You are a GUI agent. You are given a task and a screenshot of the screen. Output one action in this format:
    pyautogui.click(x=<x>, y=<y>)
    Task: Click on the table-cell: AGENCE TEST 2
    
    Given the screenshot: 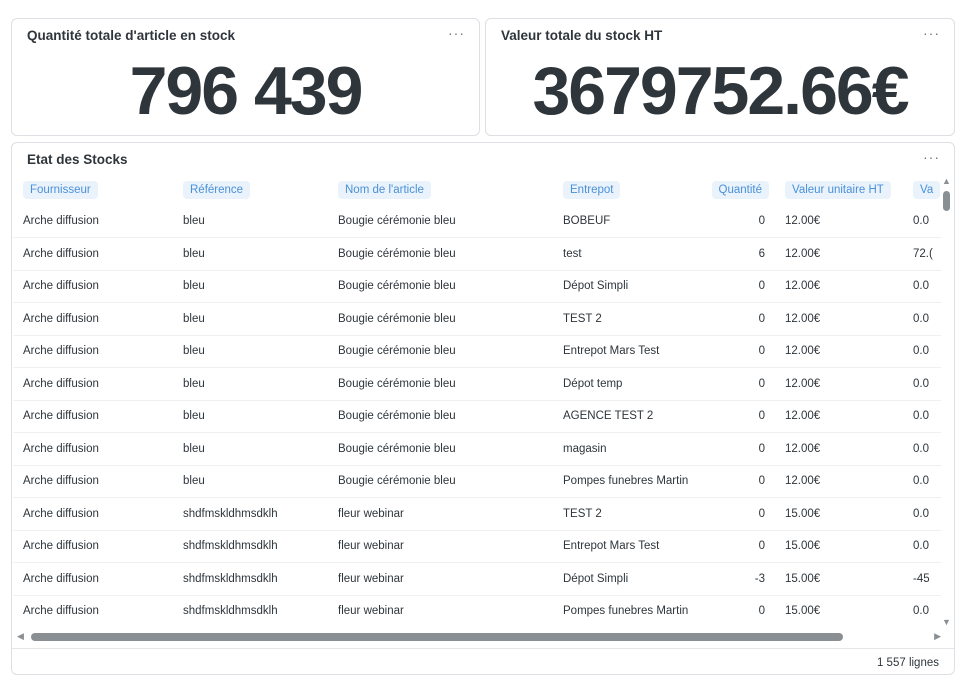 What is the action you would take?
    pyautogui.click(x=628, y=416)
    